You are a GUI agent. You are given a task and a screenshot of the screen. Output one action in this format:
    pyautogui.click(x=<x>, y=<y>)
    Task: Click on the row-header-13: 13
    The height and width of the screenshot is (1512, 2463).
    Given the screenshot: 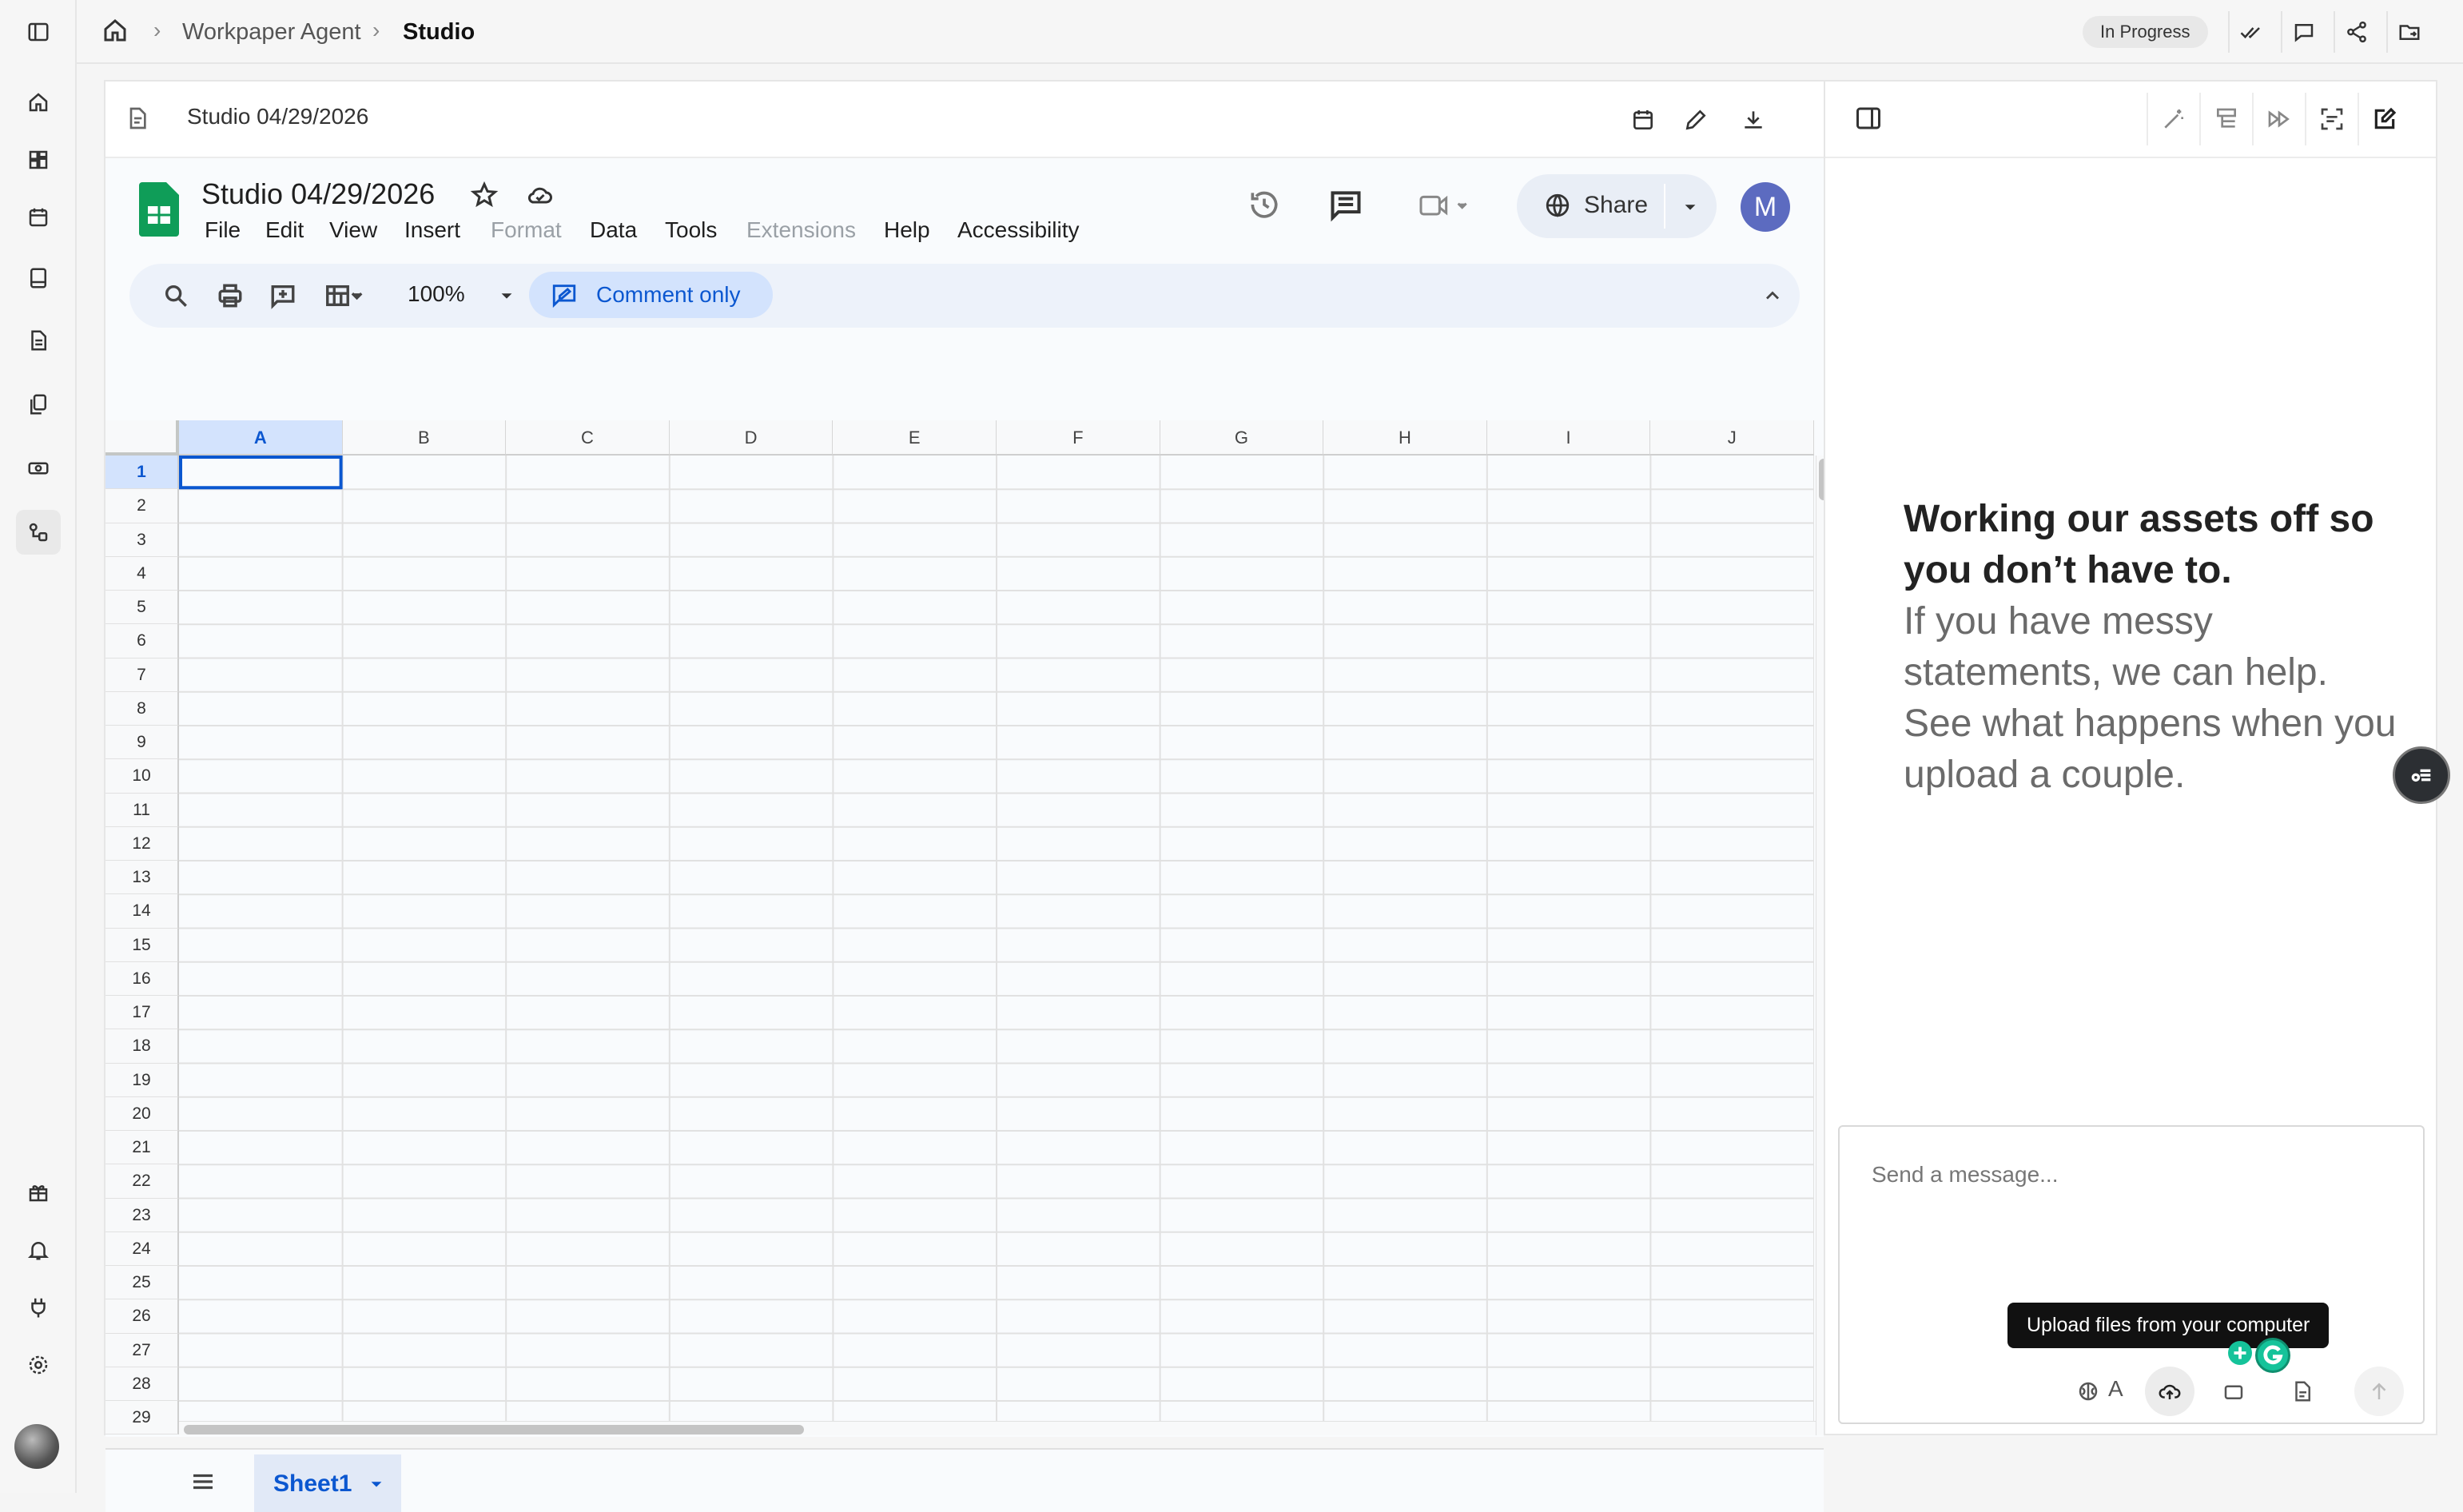 What is the action you would take?
    pyautogui.click(x=142, y=878)
    